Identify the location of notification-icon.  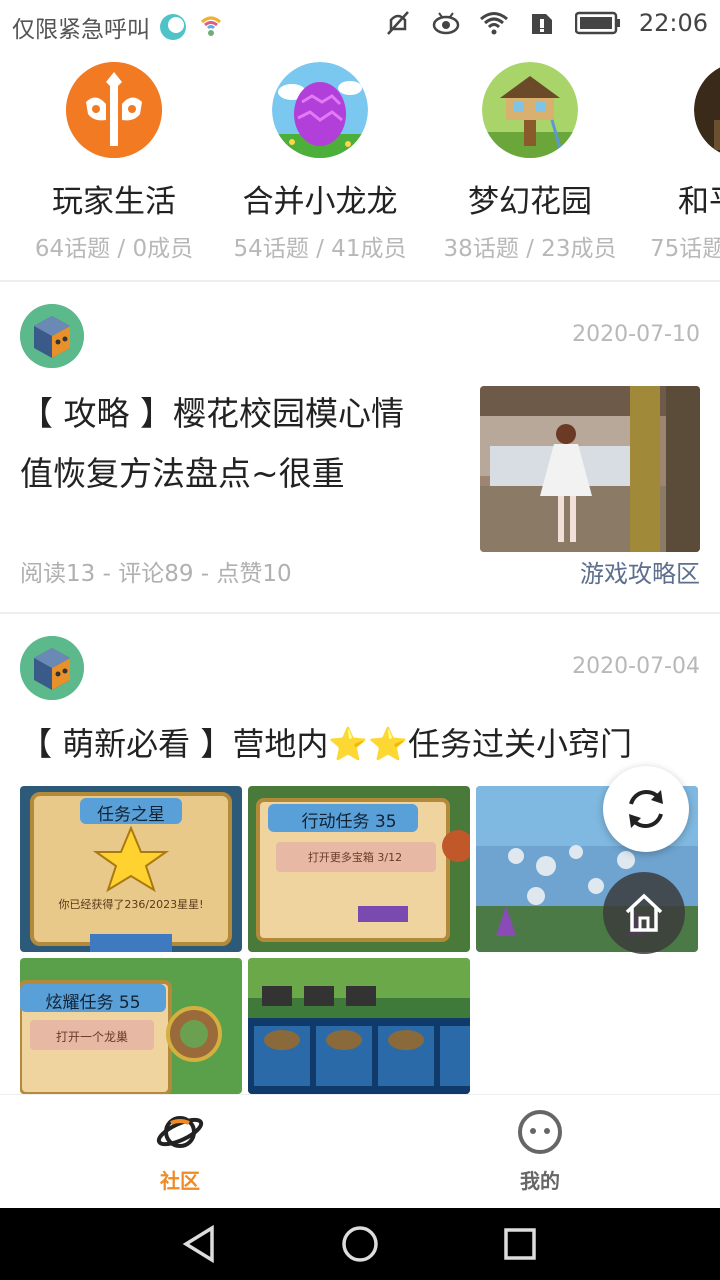
(211, 26).